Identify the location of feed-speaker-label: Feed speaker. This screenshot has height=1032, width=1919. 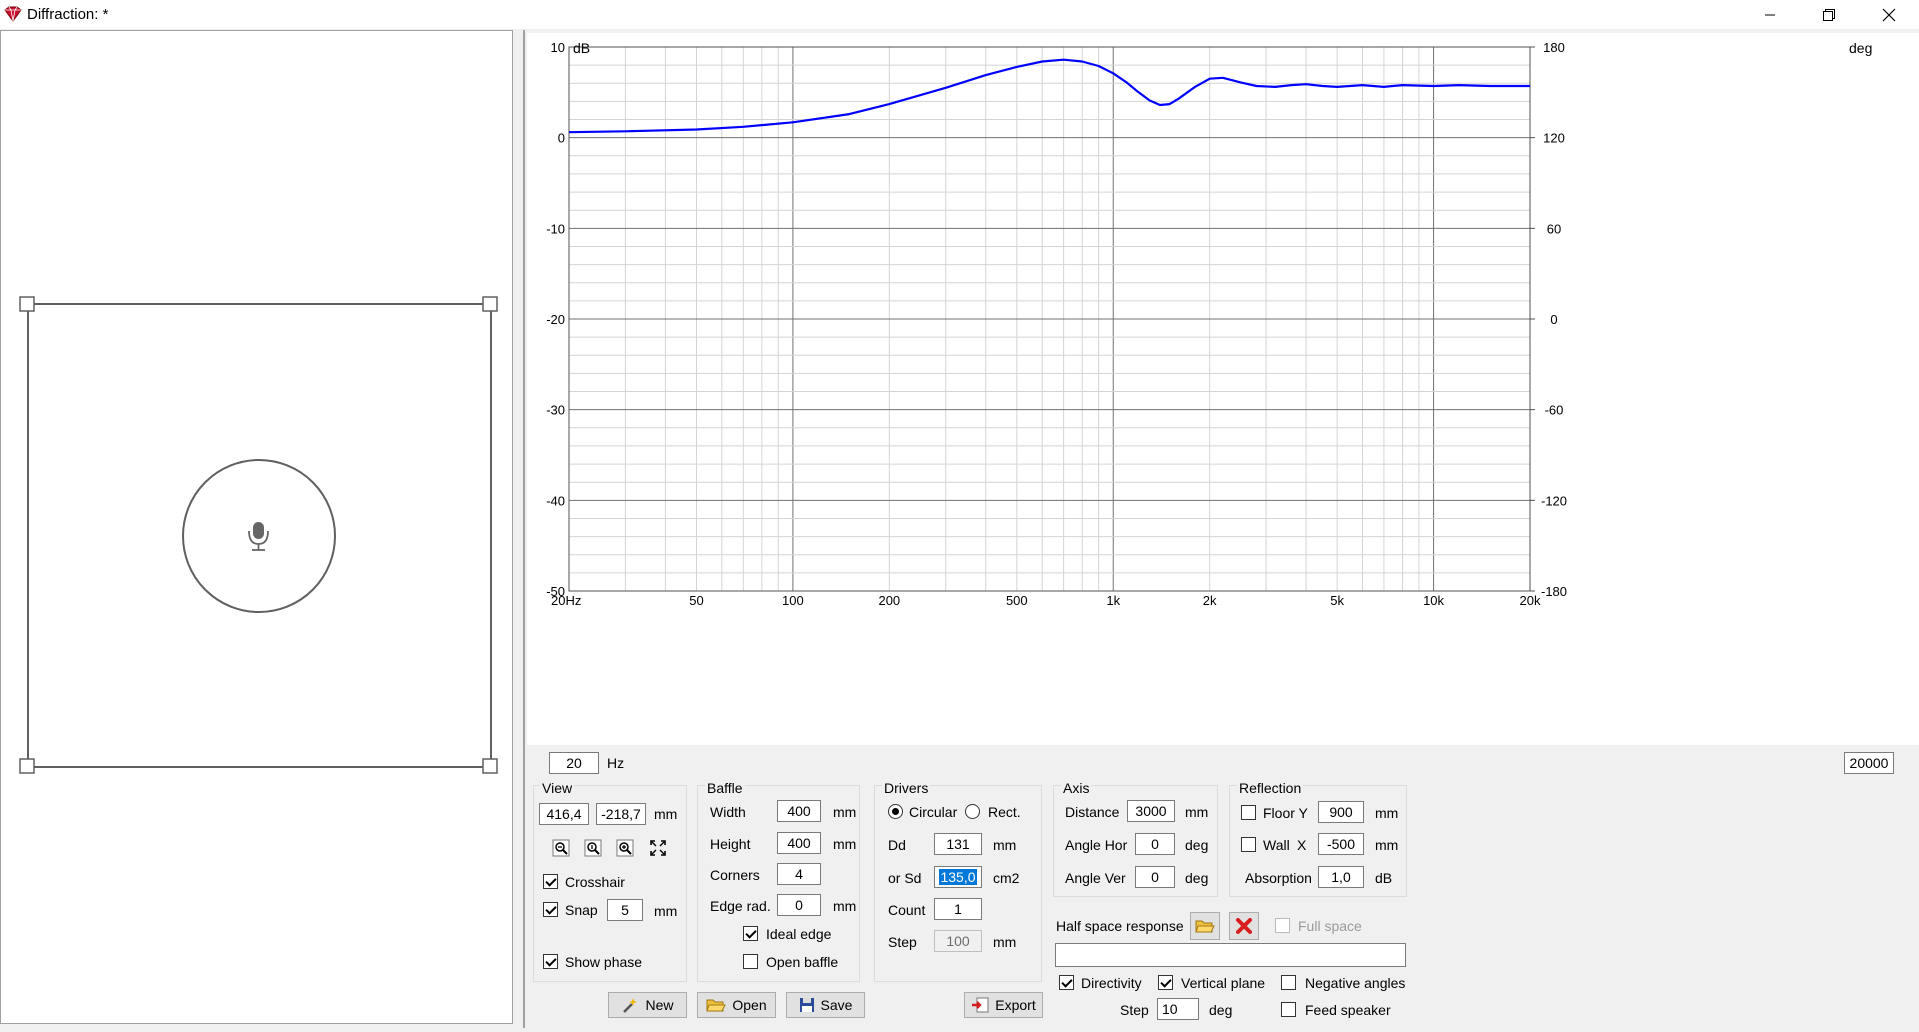
(1348, 1010).